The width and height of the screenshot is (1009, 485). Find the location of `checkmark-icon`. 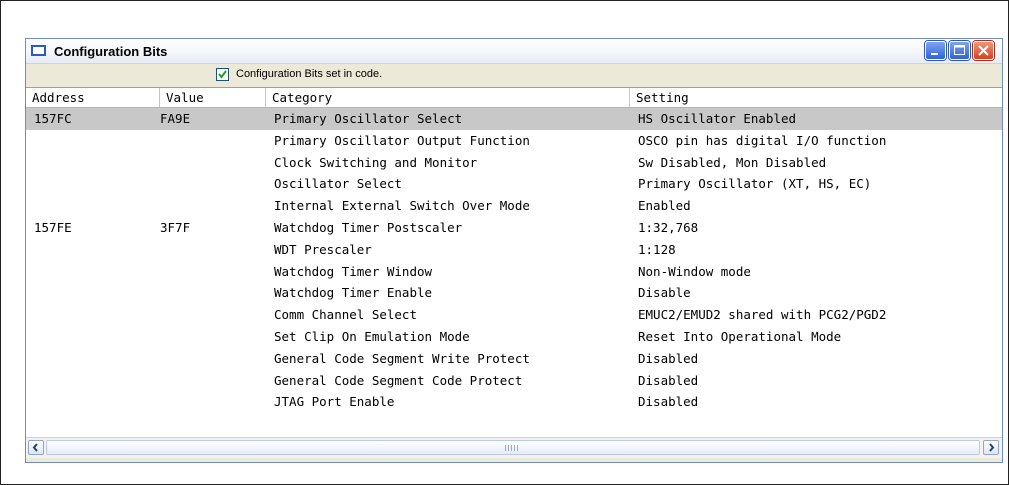

checkmark-icon is located at coordinates (222, 74).